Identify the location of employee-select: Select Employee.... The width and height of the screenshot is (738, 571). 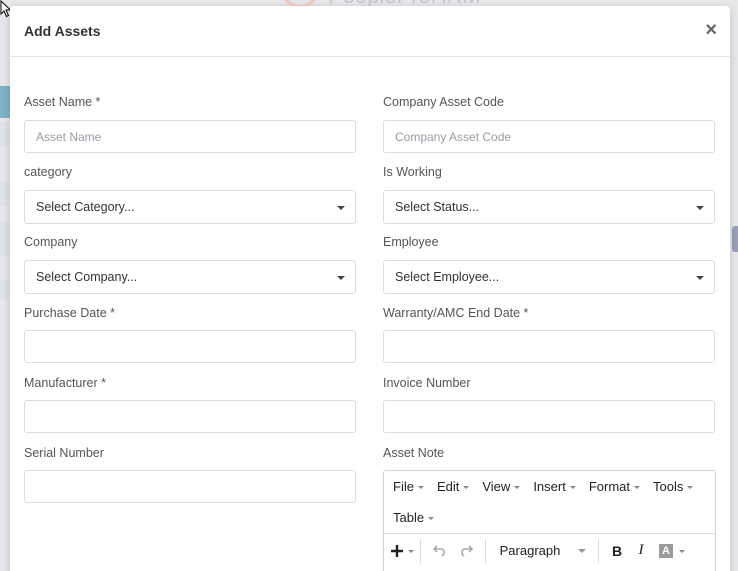
(549, 277).